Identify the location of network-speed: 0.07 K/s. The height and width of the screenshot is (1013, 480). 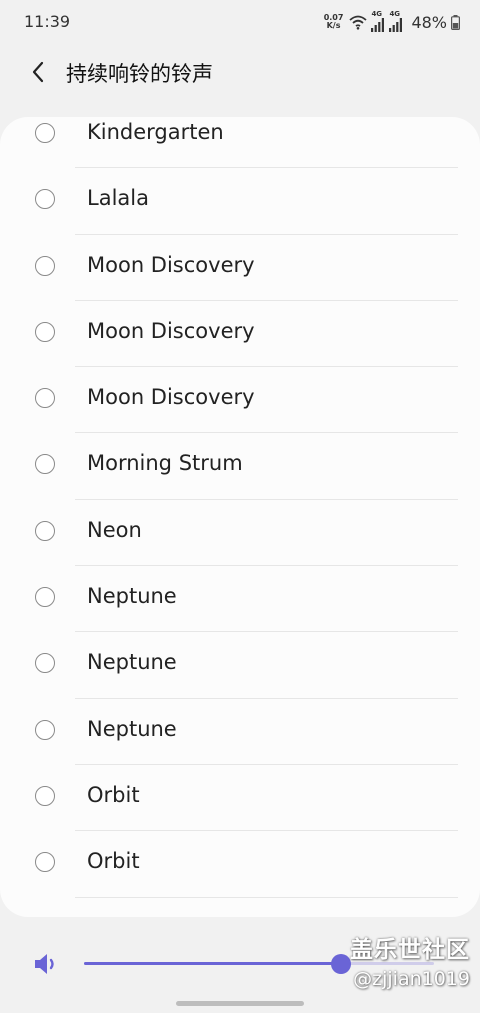
(334, 22).